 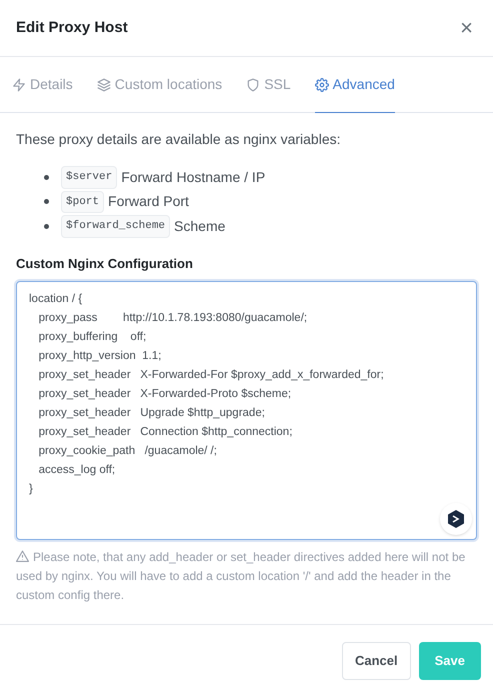 What do you see at coordinates (128, 451) in the screenshot?
I see `config-line: proxy_cookie_path /guacamole/ /;` at bounding box center [128, 451].